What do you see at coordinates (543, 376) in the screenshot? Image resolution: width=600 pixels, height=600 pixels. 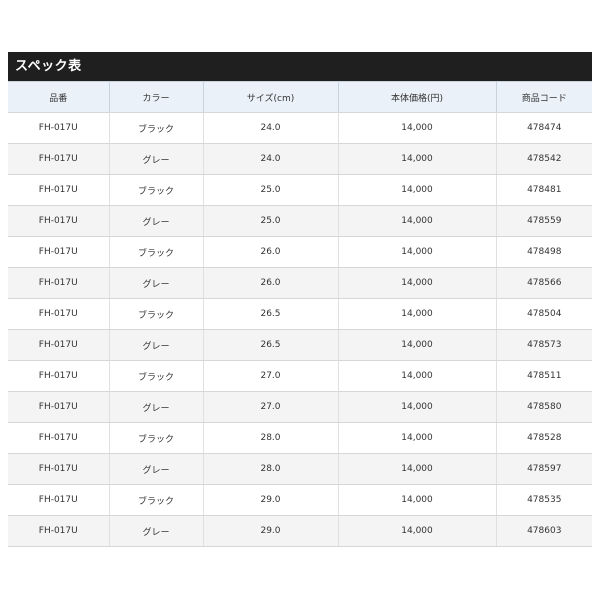 I see `cell-product-code: 478511` at bounding box center [543, 376].